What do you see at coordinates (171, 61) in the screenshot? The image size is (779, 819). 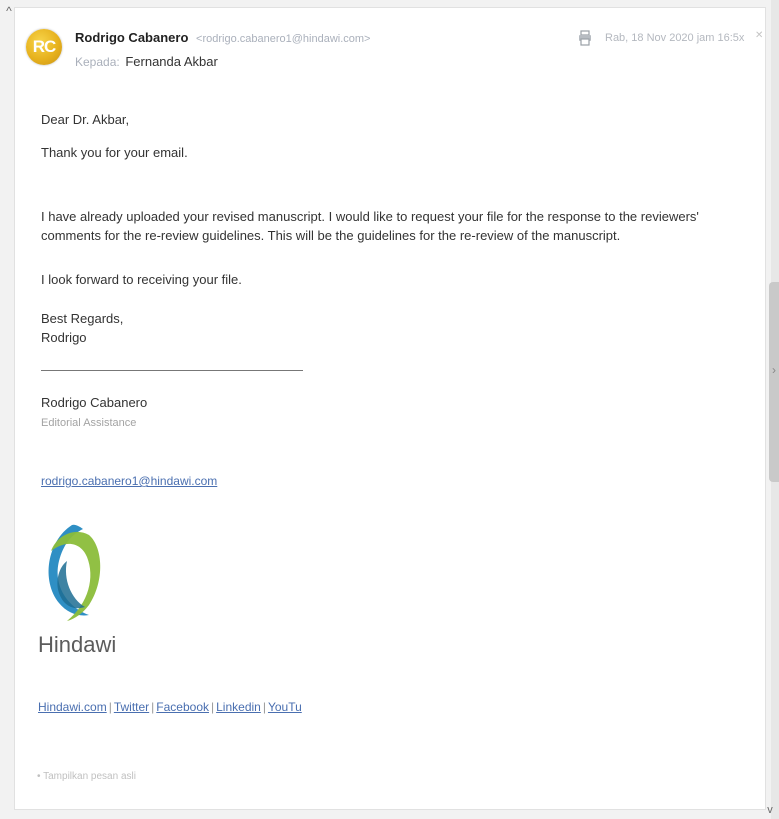 I see `recipient-name: Fernanda Akbar` at bounding box center [171, 61].